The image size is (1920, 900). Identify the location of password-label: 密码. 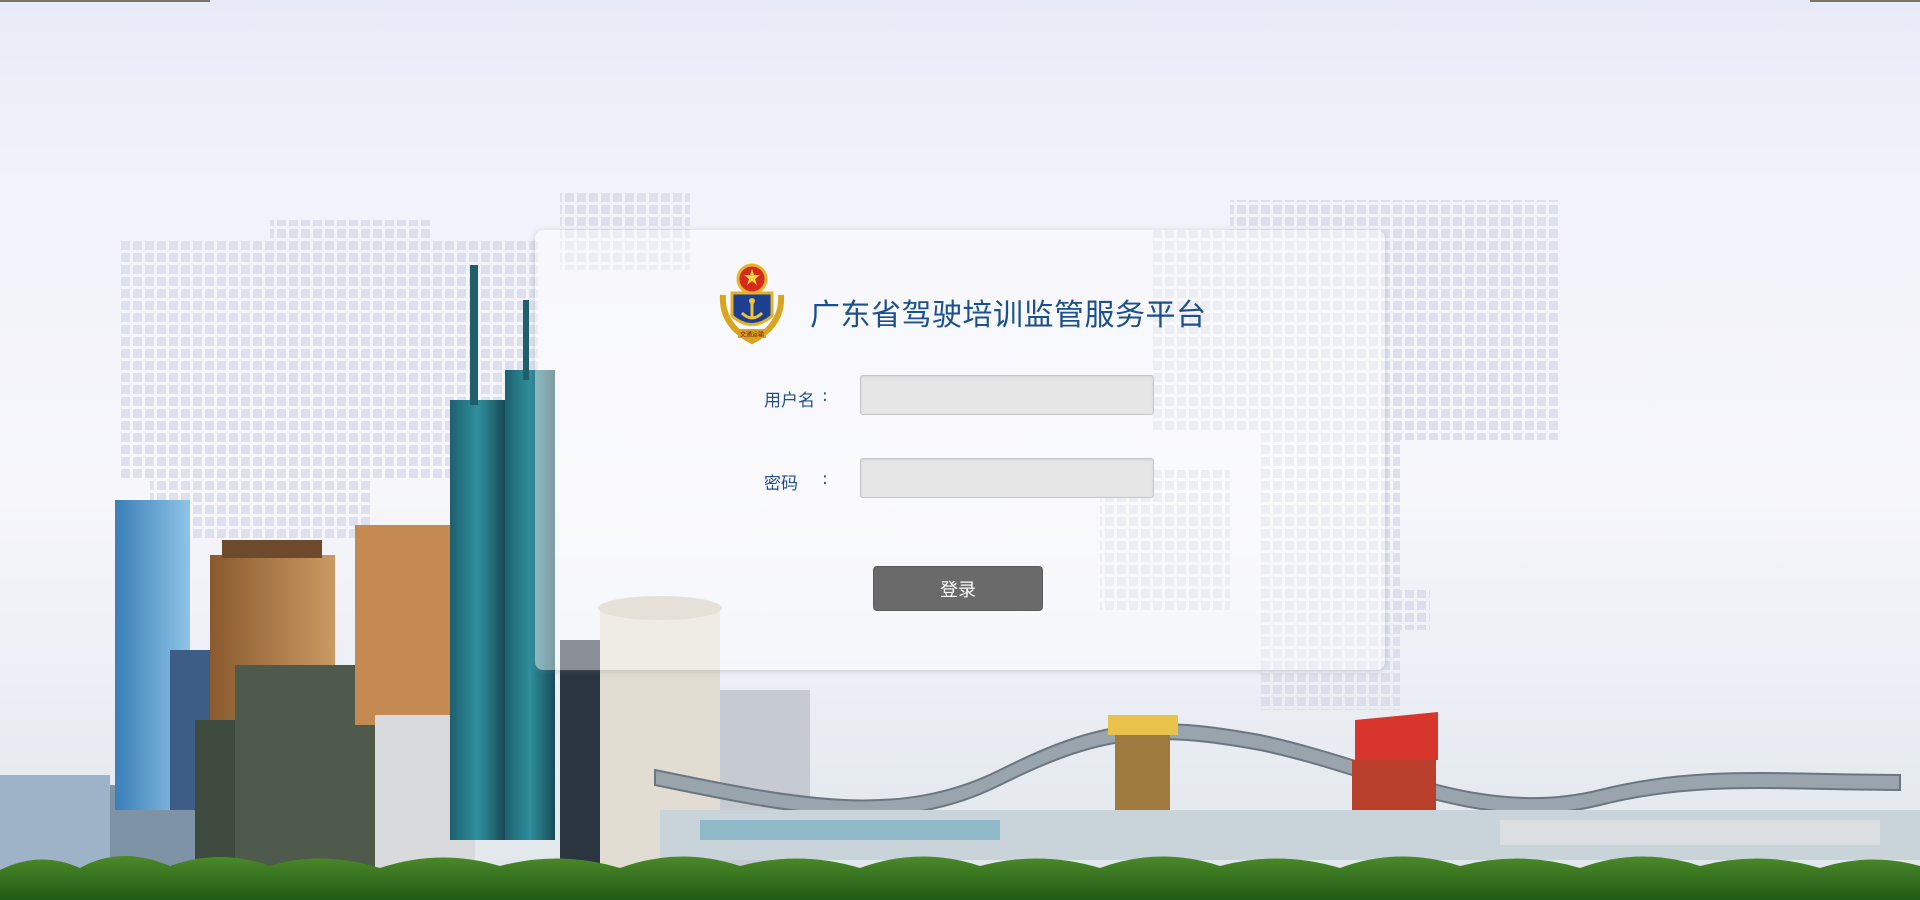
(781, 484).